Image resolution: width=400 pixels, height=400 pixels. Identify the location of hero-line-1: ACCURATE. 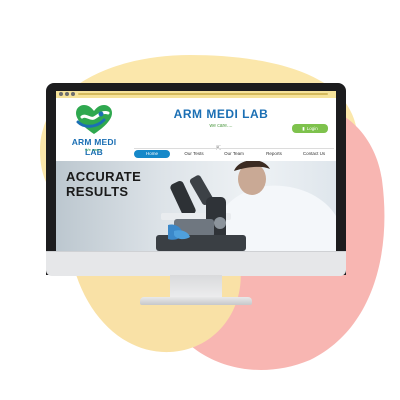
(104, 176).